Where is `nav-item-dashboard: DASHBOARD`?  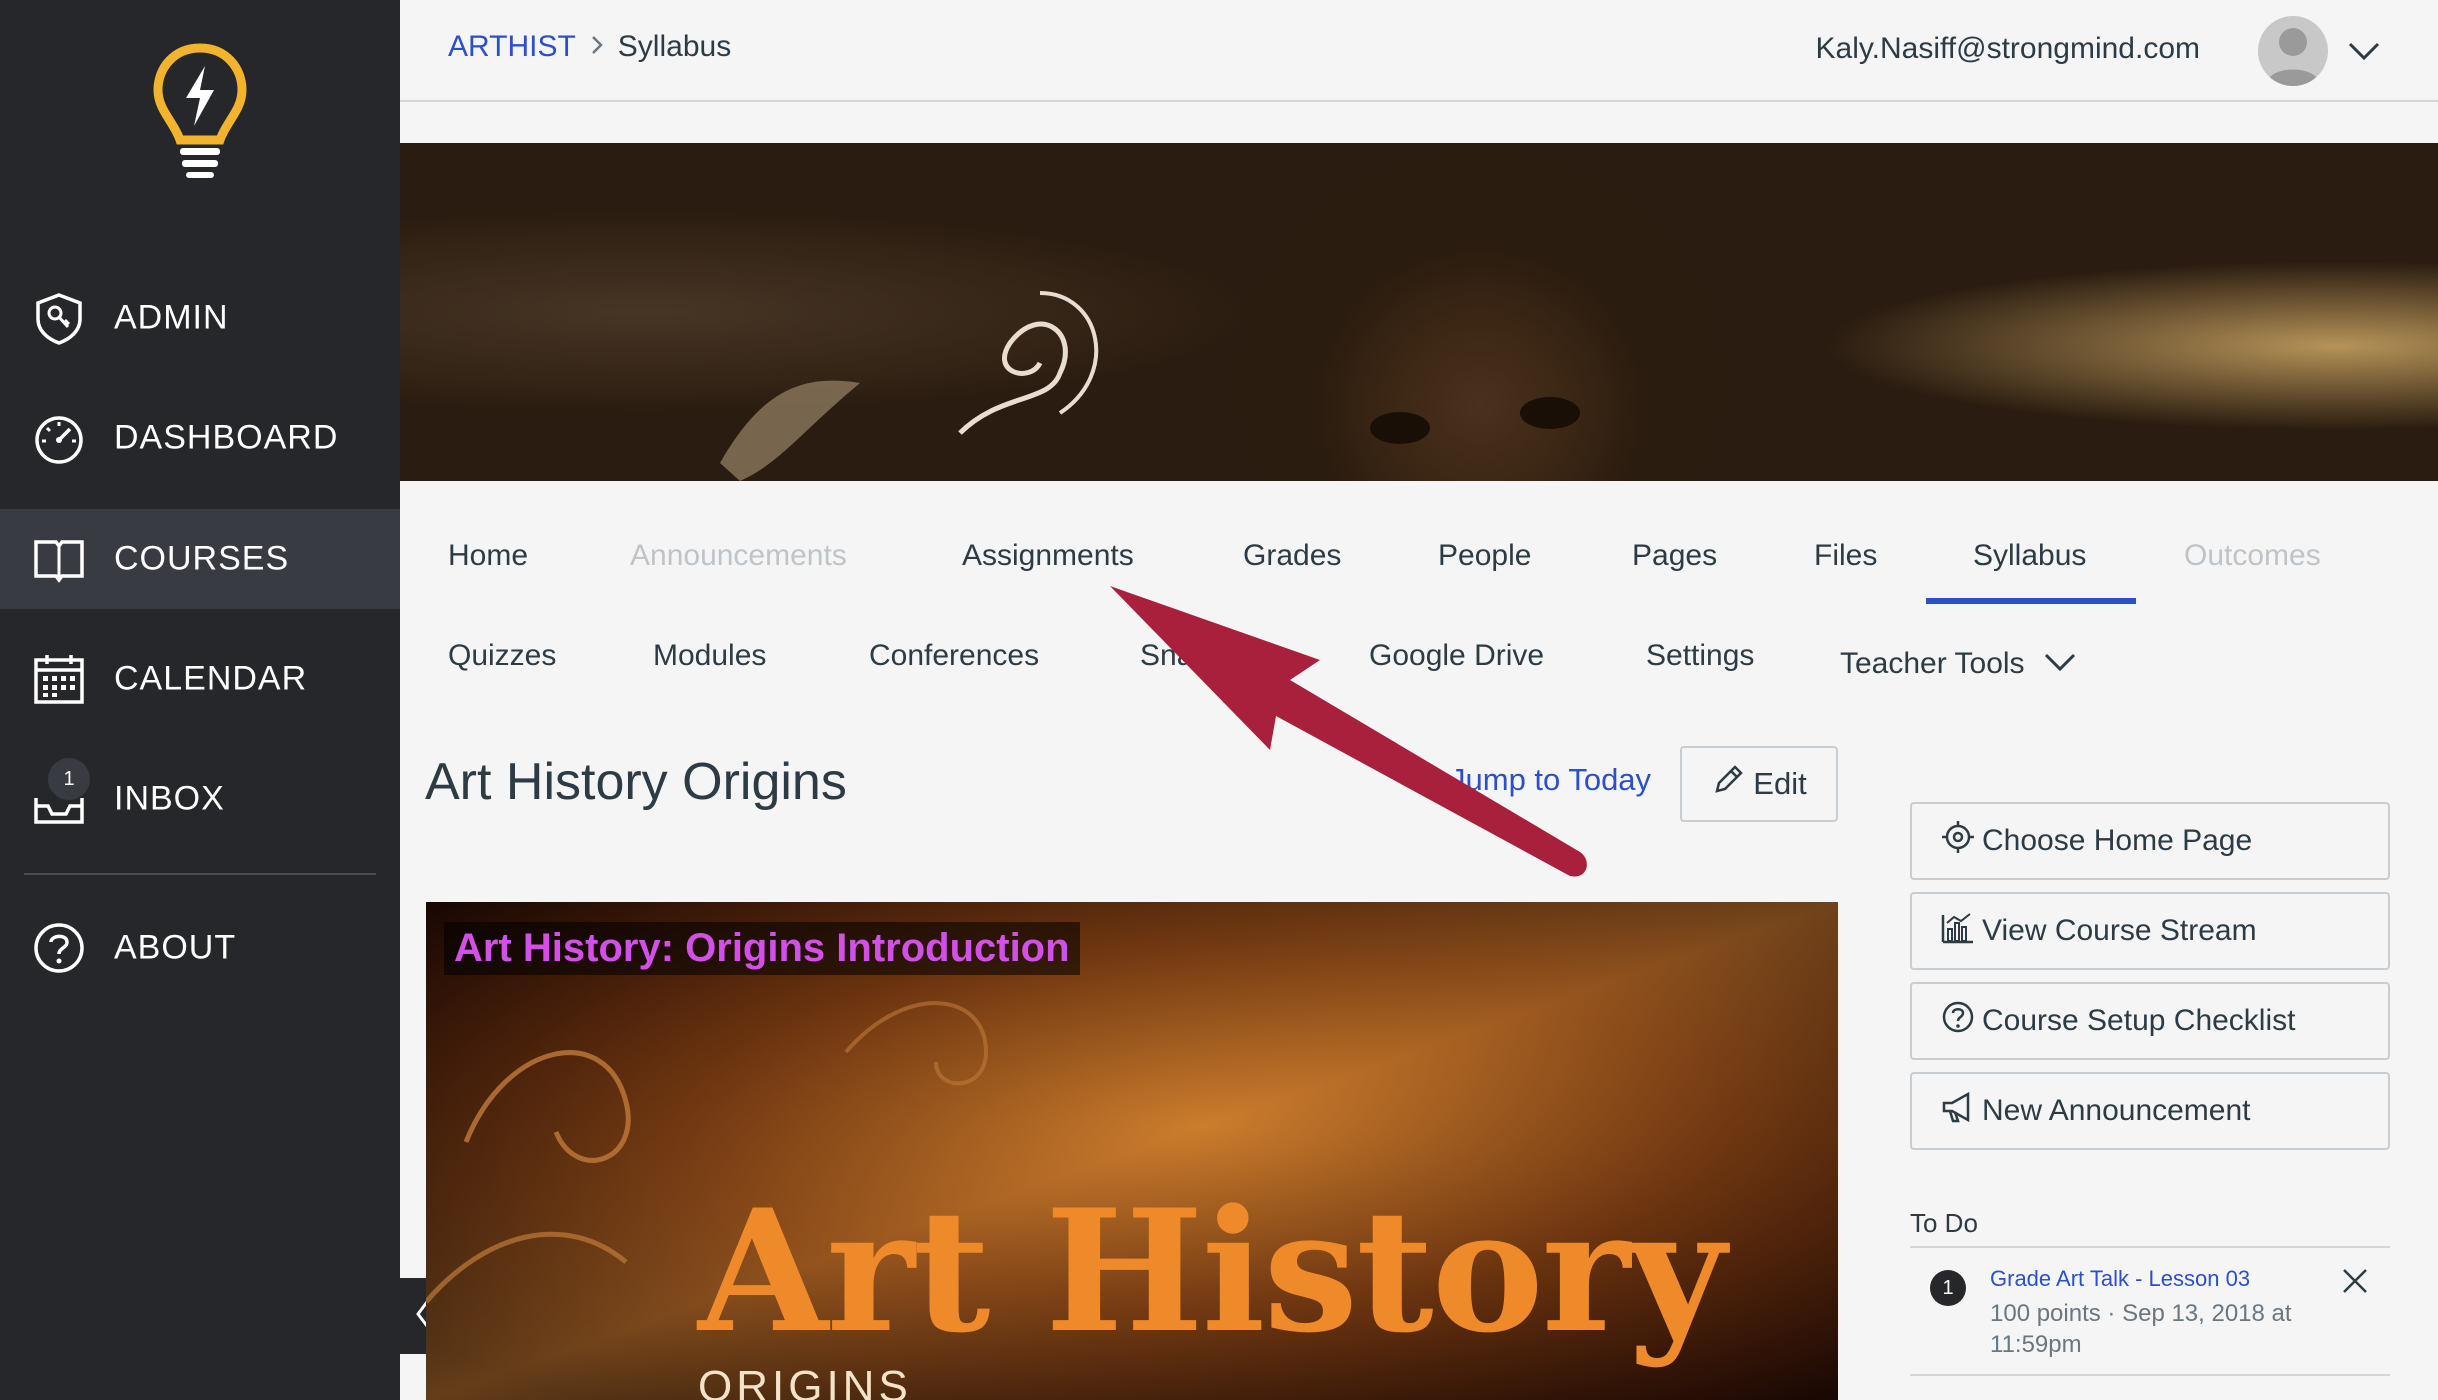
nav-item-dashboard: DASHBOARD is located at coordinates (200, 438).